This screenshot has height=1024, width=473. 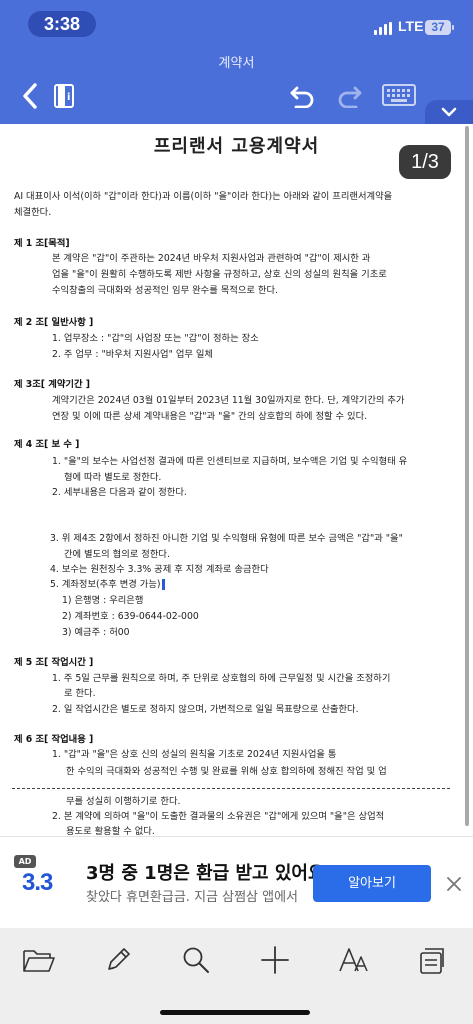 I want to click on pages-icon, so click(x=432, y=961).